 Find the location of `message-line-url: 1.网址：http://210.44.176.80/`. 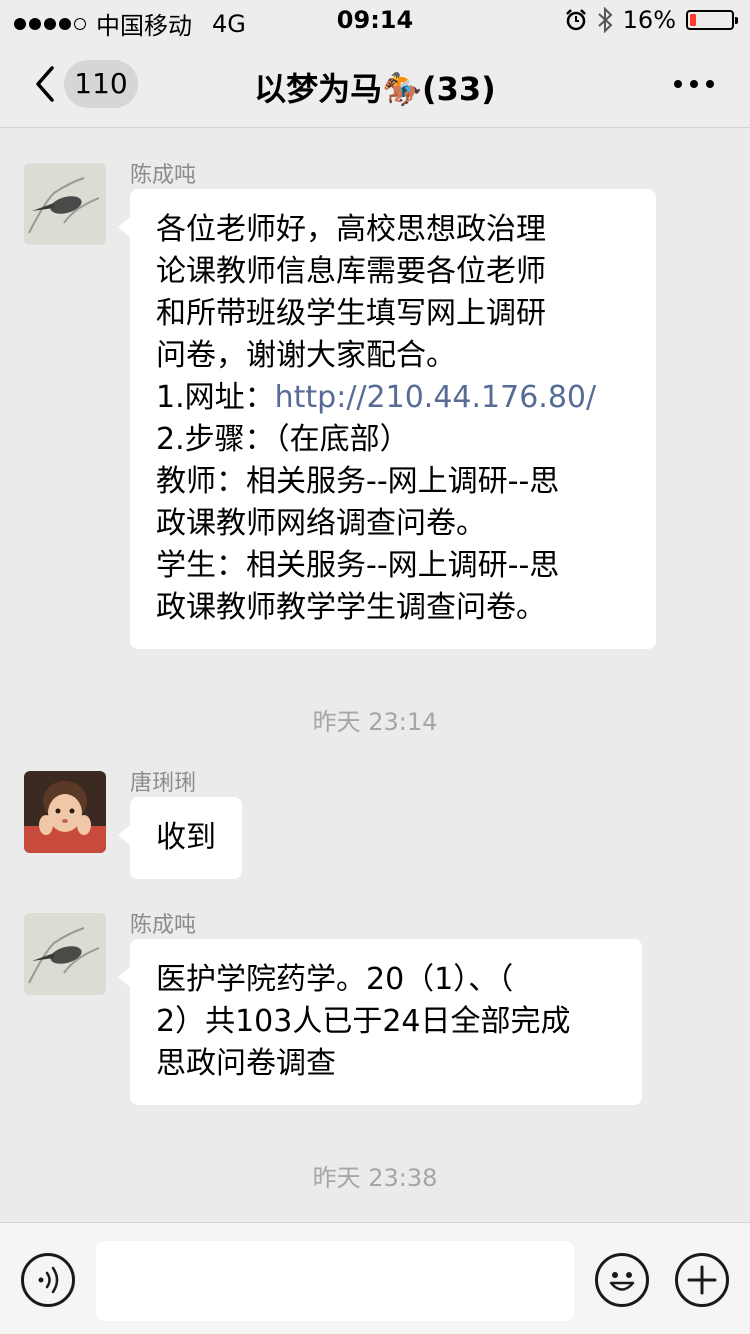

message-line-url: 1.网址：http://210.44.176.80/ is located at coordinates (393, 398).